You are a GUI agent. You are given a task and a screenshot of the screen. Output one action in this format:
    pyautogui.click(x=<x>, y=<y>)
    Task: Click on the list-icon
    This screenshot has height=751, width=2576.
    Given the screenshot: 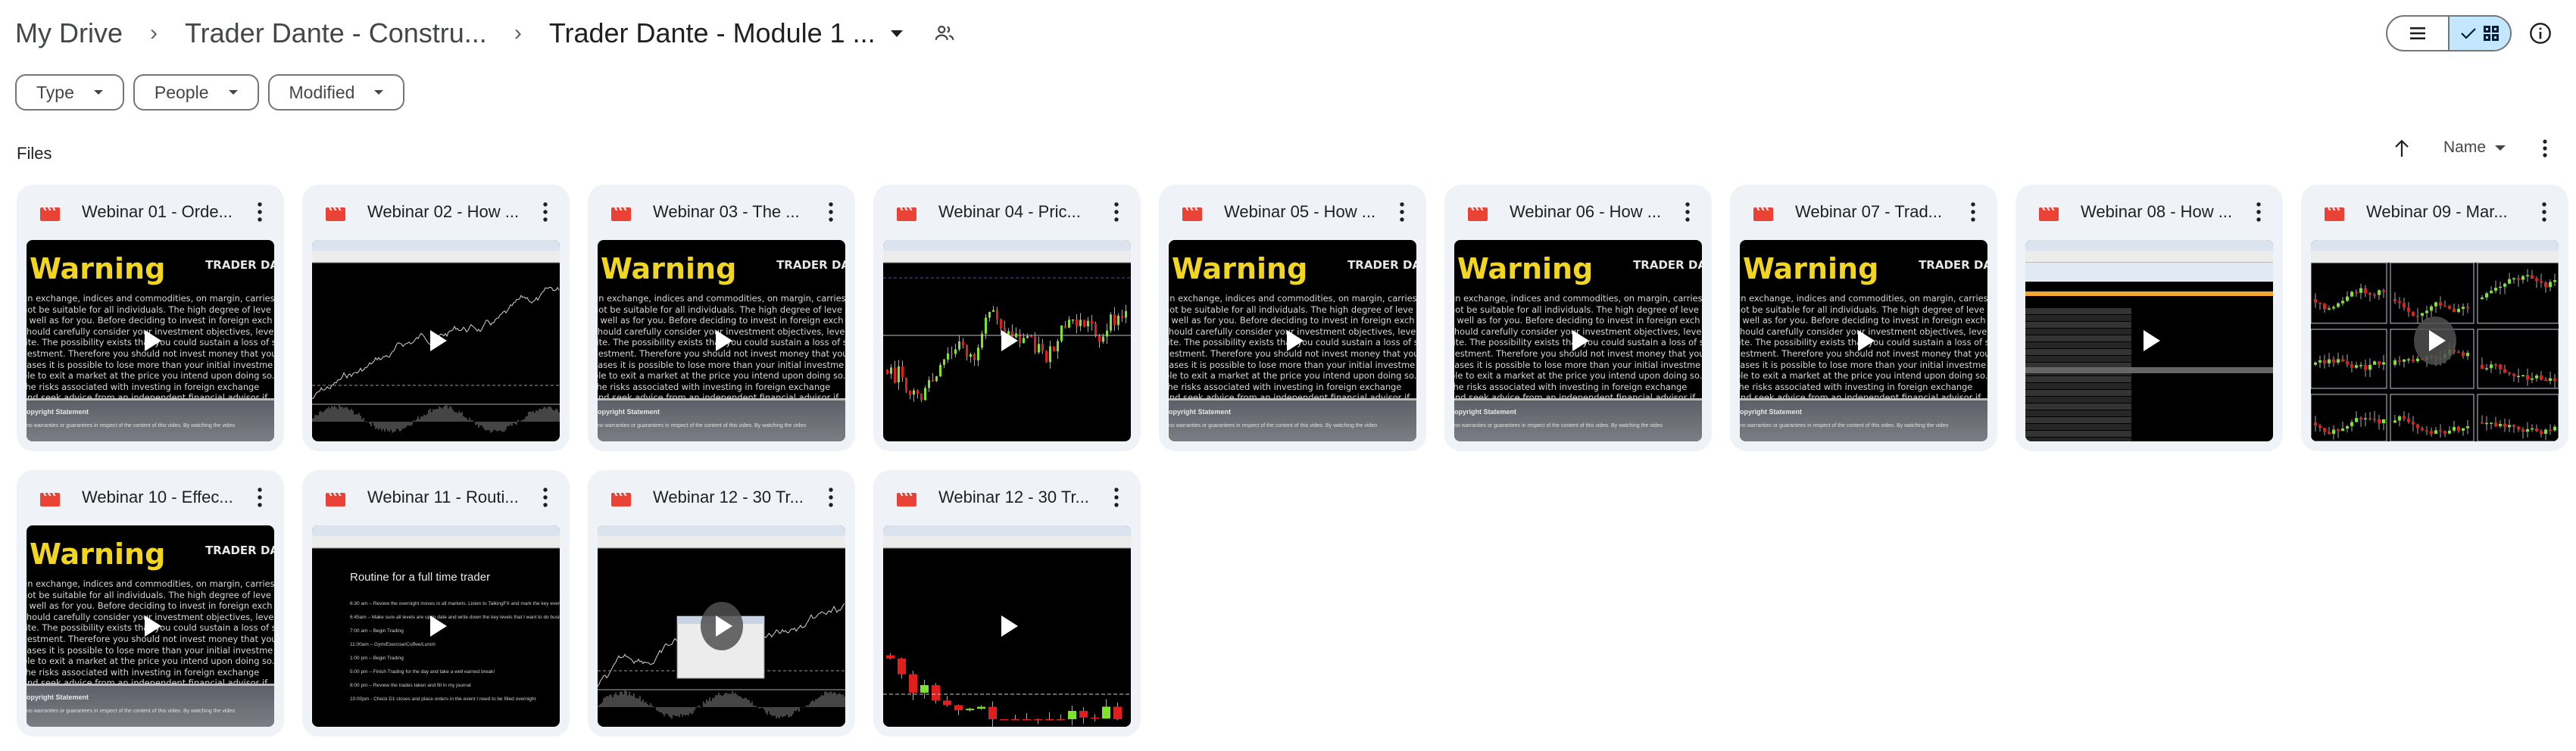 What is the action you would take?
    pyautogui.click(x=2417, y=33)
    